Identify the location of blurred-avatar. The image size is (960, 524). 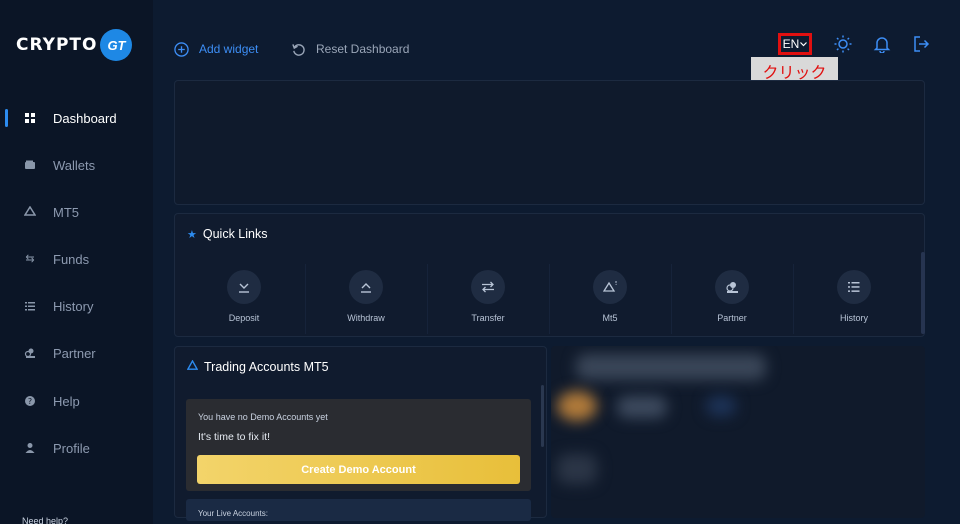
(577, 406).